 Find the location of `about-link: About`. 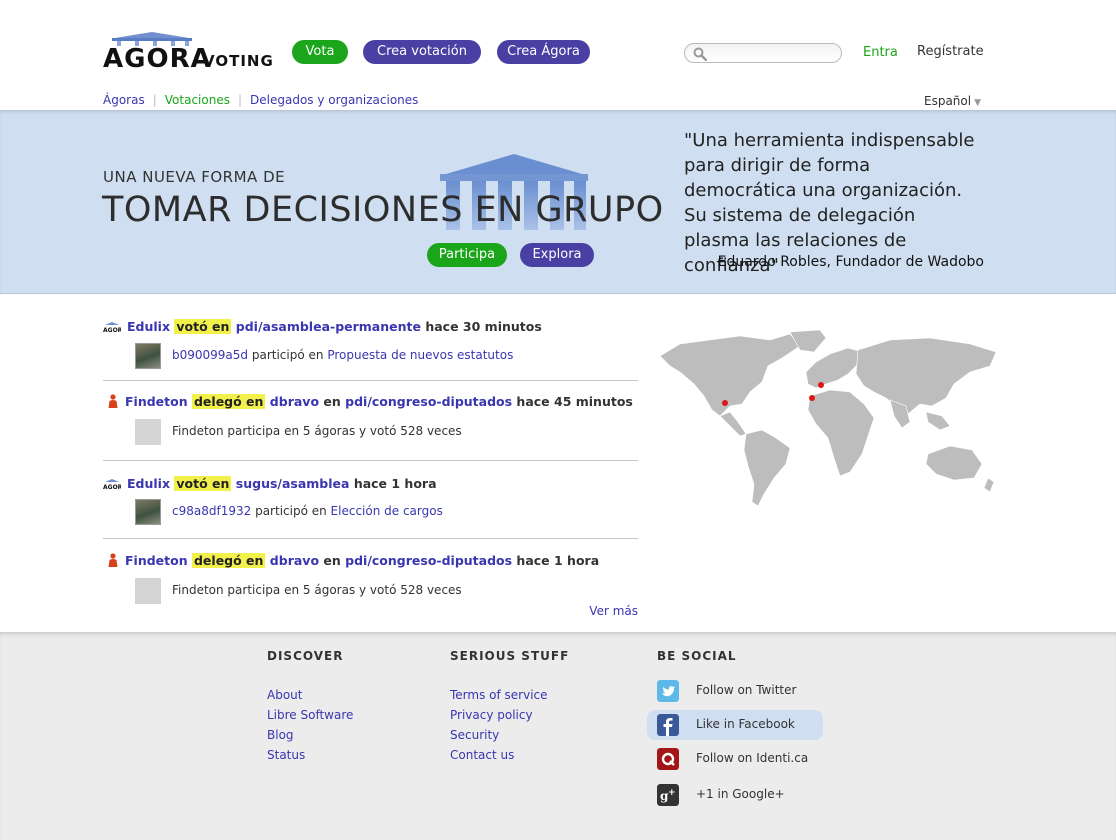

about-link: About is located at coordinates (310, 695).